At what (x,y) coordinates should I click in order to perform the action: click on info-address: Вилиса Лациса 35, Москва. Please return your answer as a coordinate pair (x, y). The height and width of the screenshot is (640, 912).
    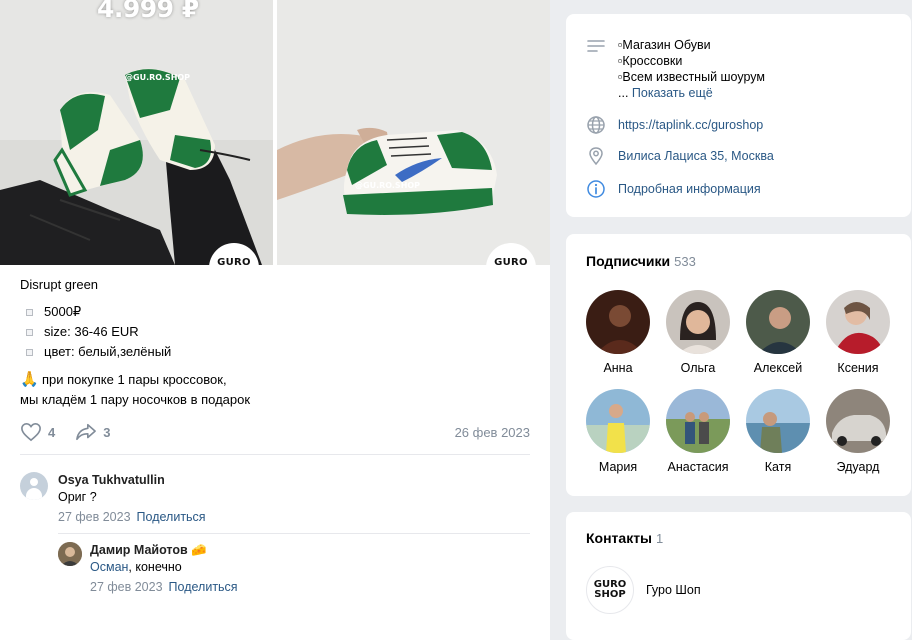
    Looking at the image, I should click on (680, 156).